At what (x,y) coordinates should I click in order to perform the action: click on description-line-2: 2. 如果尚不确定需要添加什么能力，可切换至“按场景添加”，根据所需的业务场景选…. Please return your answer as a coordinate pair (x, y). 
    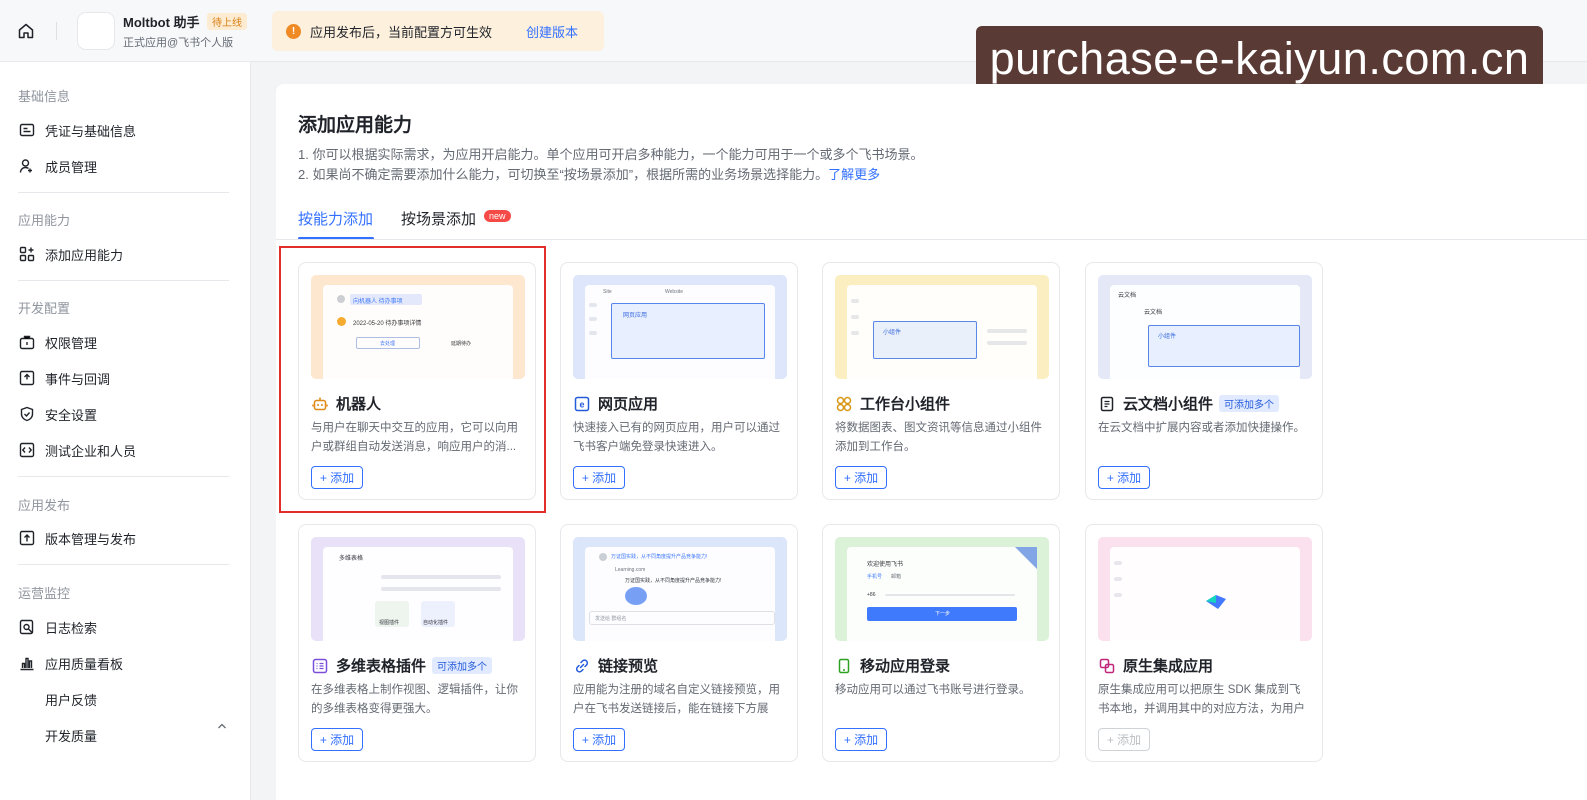
    Looking at the image, I should click on (589, 173).